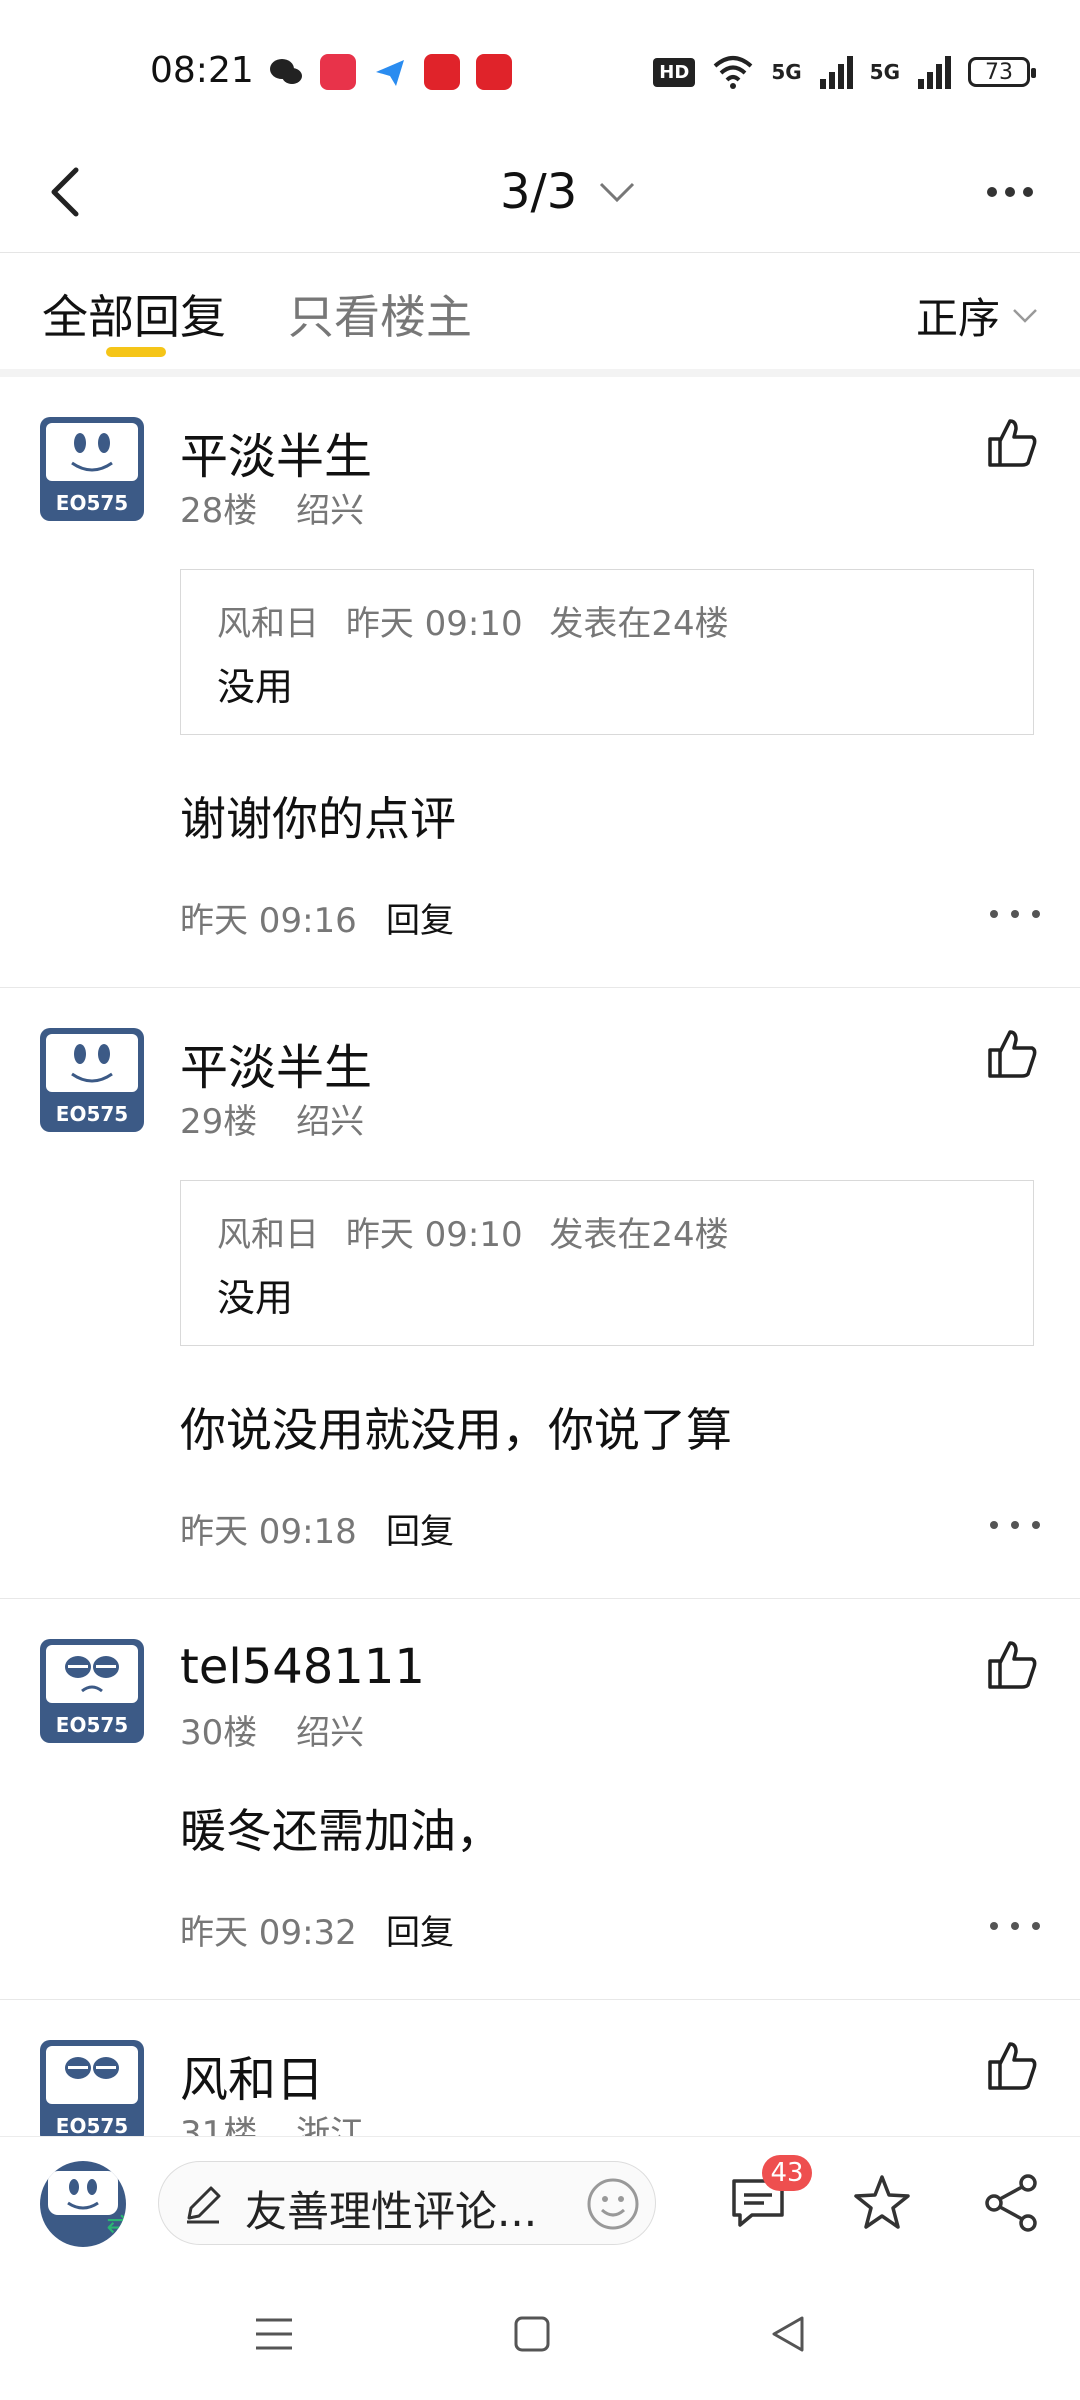 This screenshot has height=2400, width=1080. What do you see at coordinates (302, 1667) in the screenshot?
I see `username: tel548111` at bounding box center [302, 1667].